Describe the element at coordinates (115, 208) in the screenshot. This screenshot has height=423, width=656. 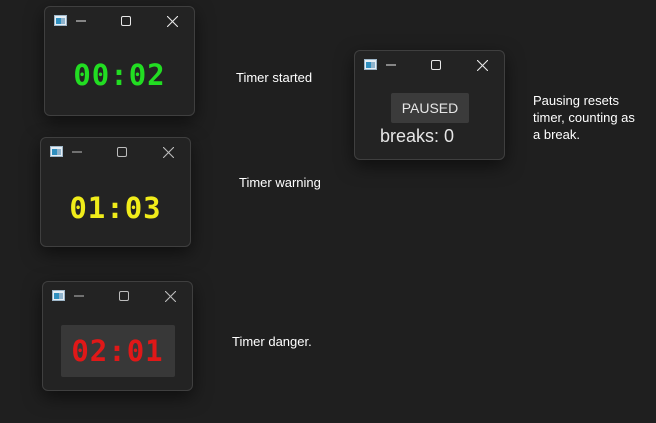
I see `timer-display: 01:03` at that location.